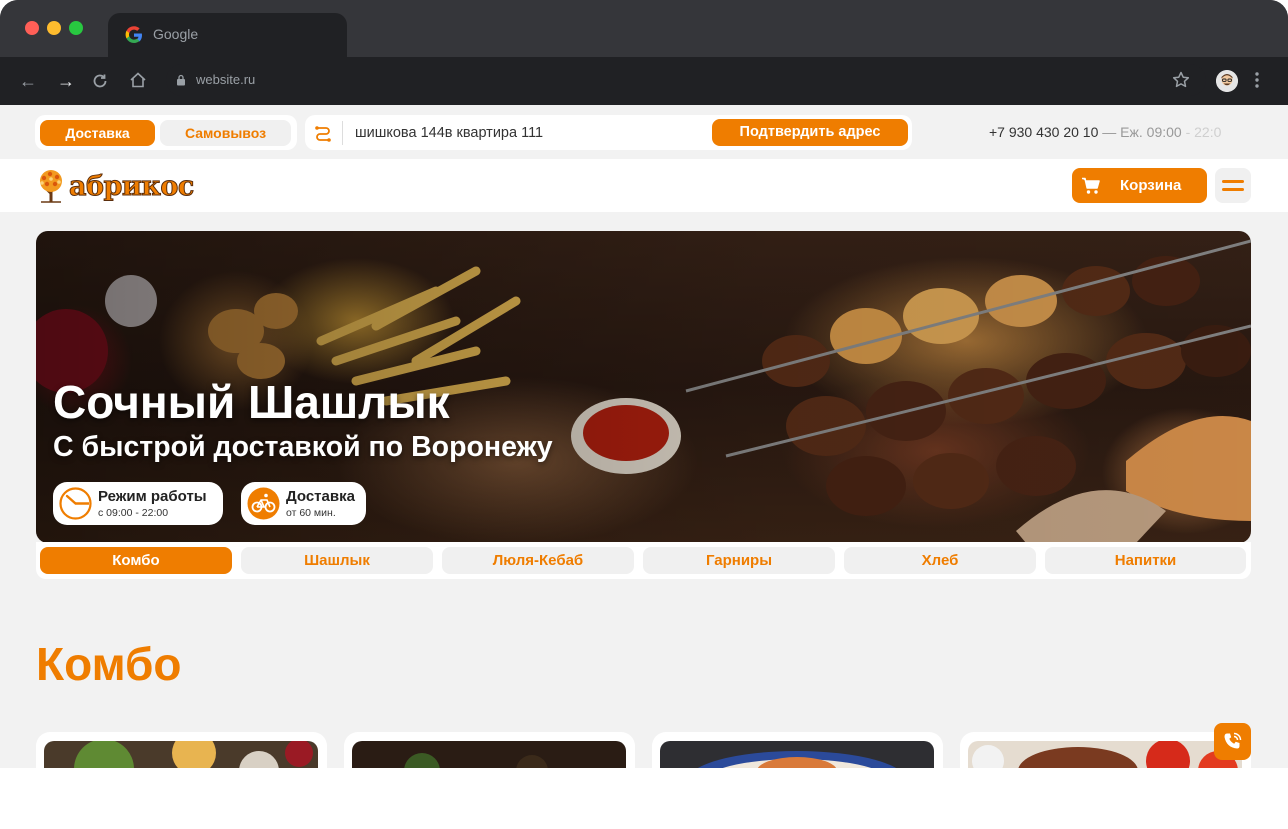 The height and width of the screenshot is (829, 1288). I want to click on divider, so click(342, 133).